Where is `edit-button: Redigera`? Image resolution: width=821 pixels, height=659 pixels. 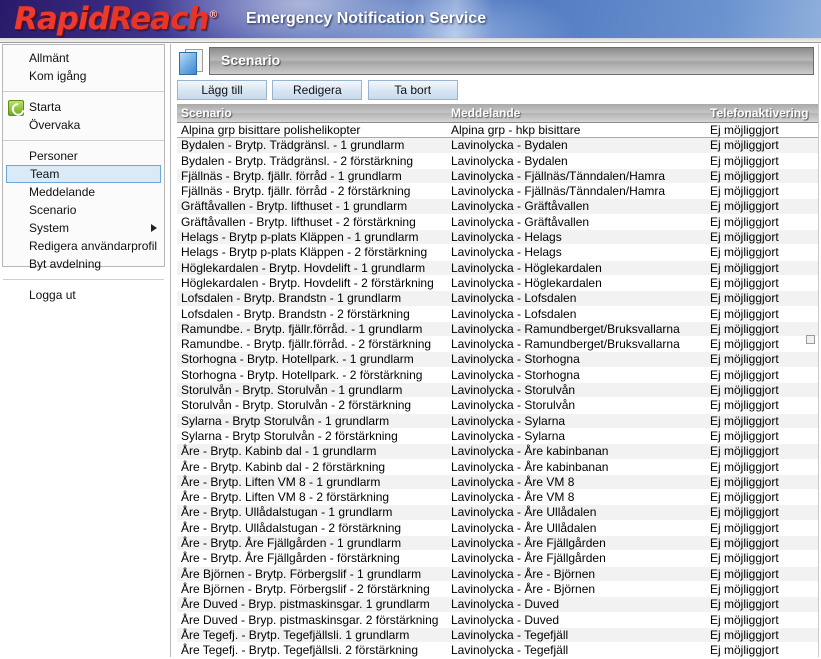
edit-button: Redigera is located at coordinates (317, 90).